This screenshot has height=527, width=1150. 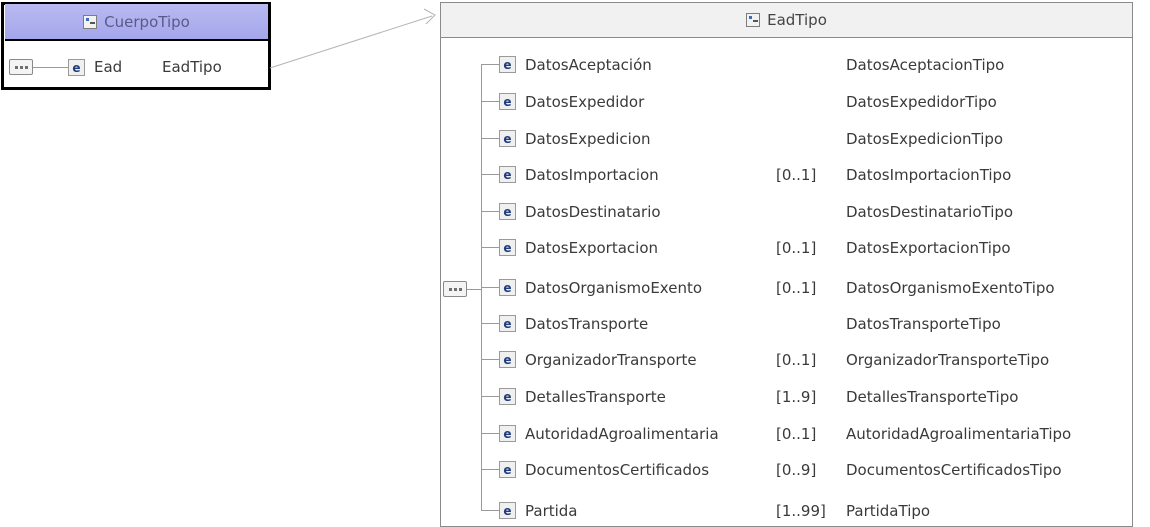 What do you see at coordinates (108, 67) in the screenshot?
I see `ead-element-name: Ead` at bounding box center [108, 67].